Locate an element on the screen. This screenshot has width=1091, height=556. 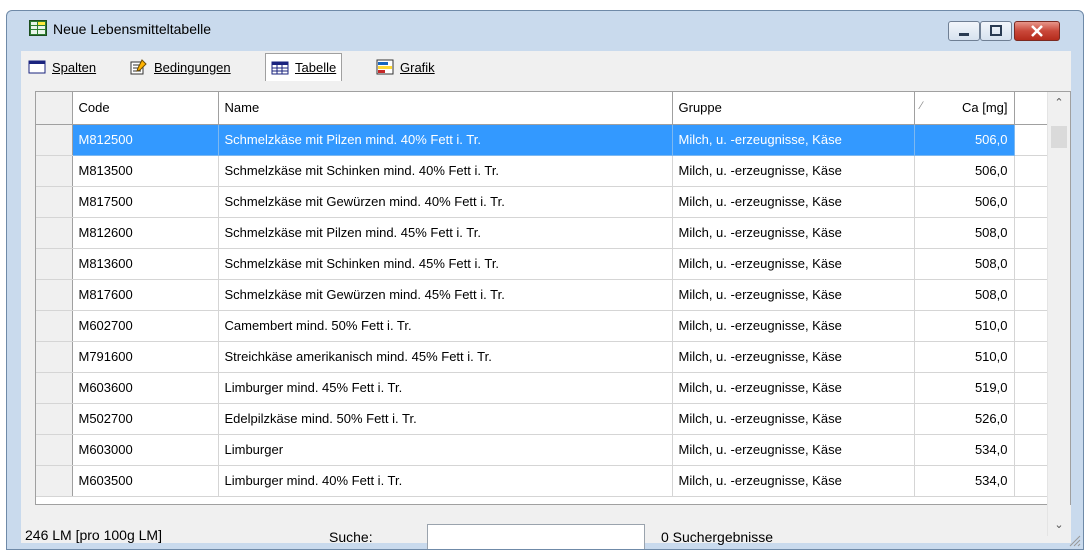
cell-code: M502700 is located at coordinates (145, 419).